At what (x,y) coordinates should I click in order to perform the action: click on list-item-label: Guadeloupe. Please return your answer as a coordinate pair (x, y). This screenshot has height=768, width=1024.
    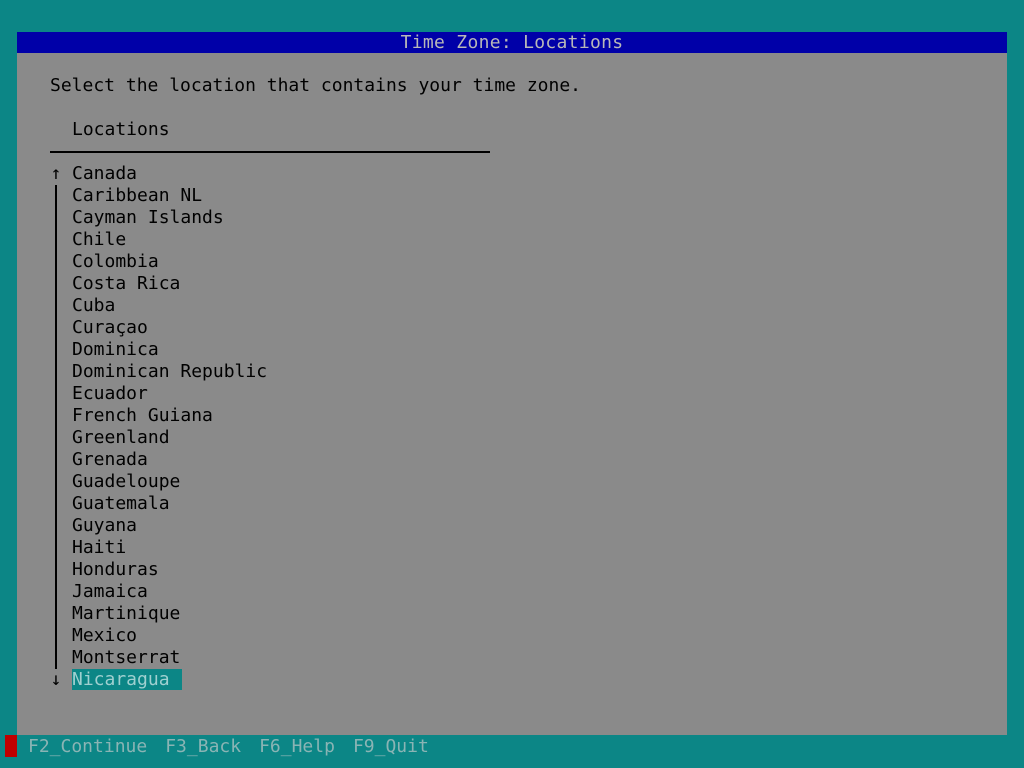
    Looking at the image, I should click on (126, 481).